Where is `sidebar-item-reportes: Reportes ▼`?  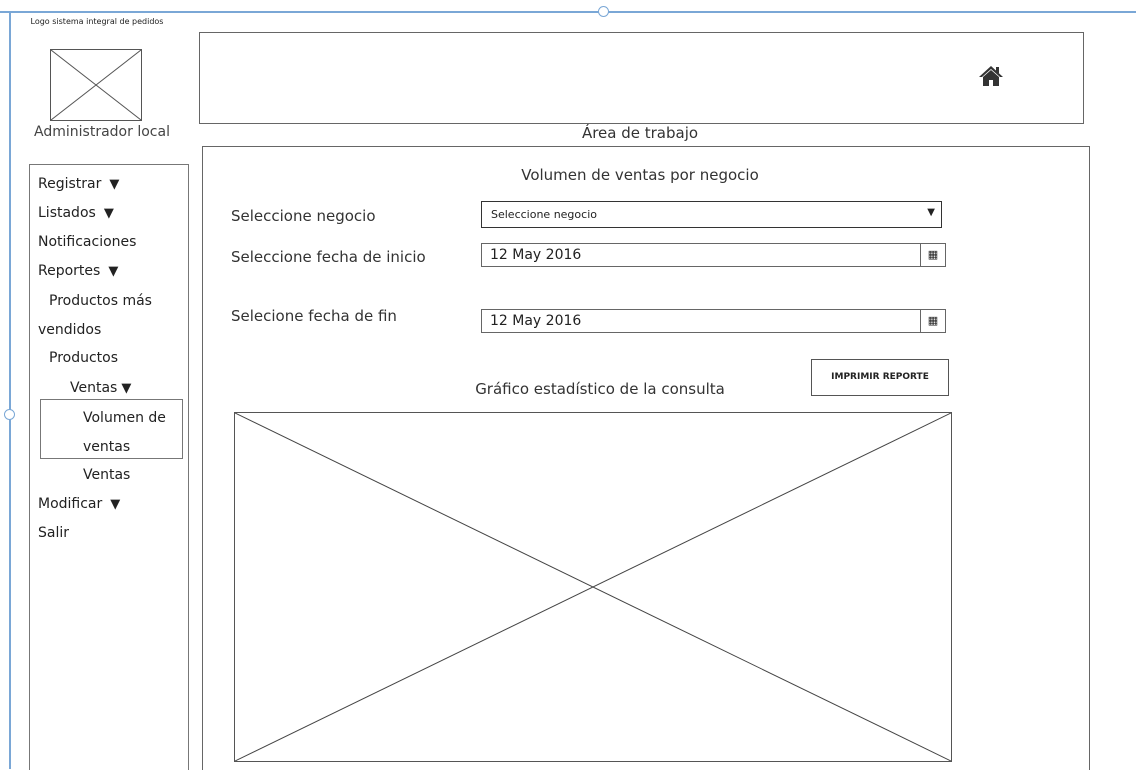
sidebar-item-reportes: Reportes ▼ is located at coordinates (78, 271).